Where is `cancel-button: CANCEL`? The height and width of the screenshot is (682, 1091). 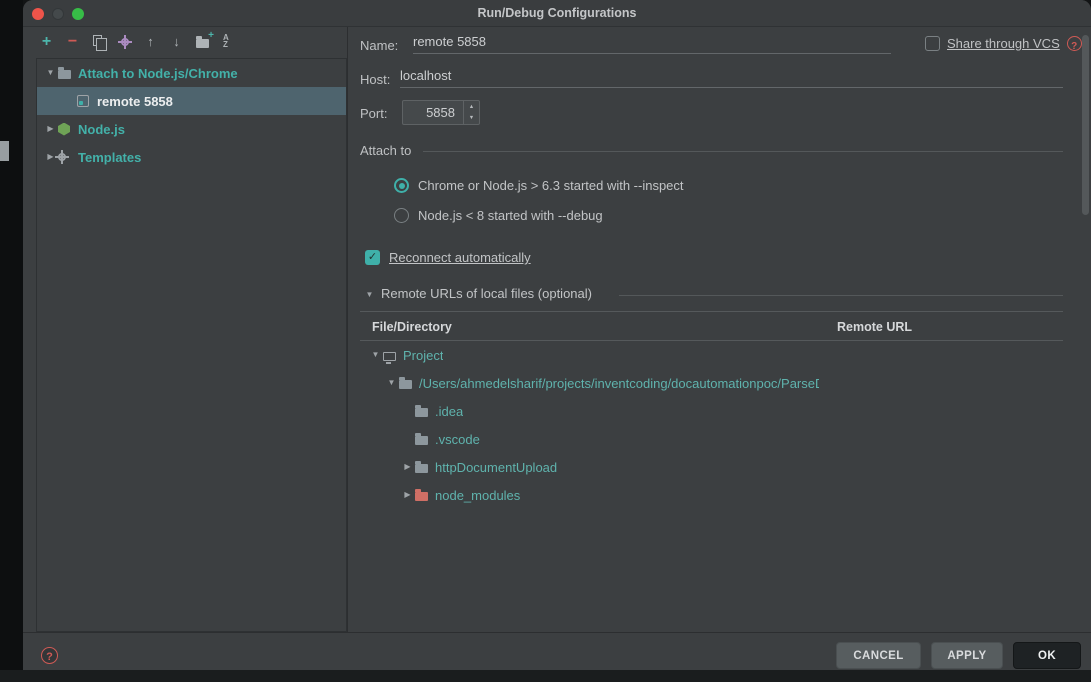
cancel-button: CANCEL is located at coordinates (878, 655).